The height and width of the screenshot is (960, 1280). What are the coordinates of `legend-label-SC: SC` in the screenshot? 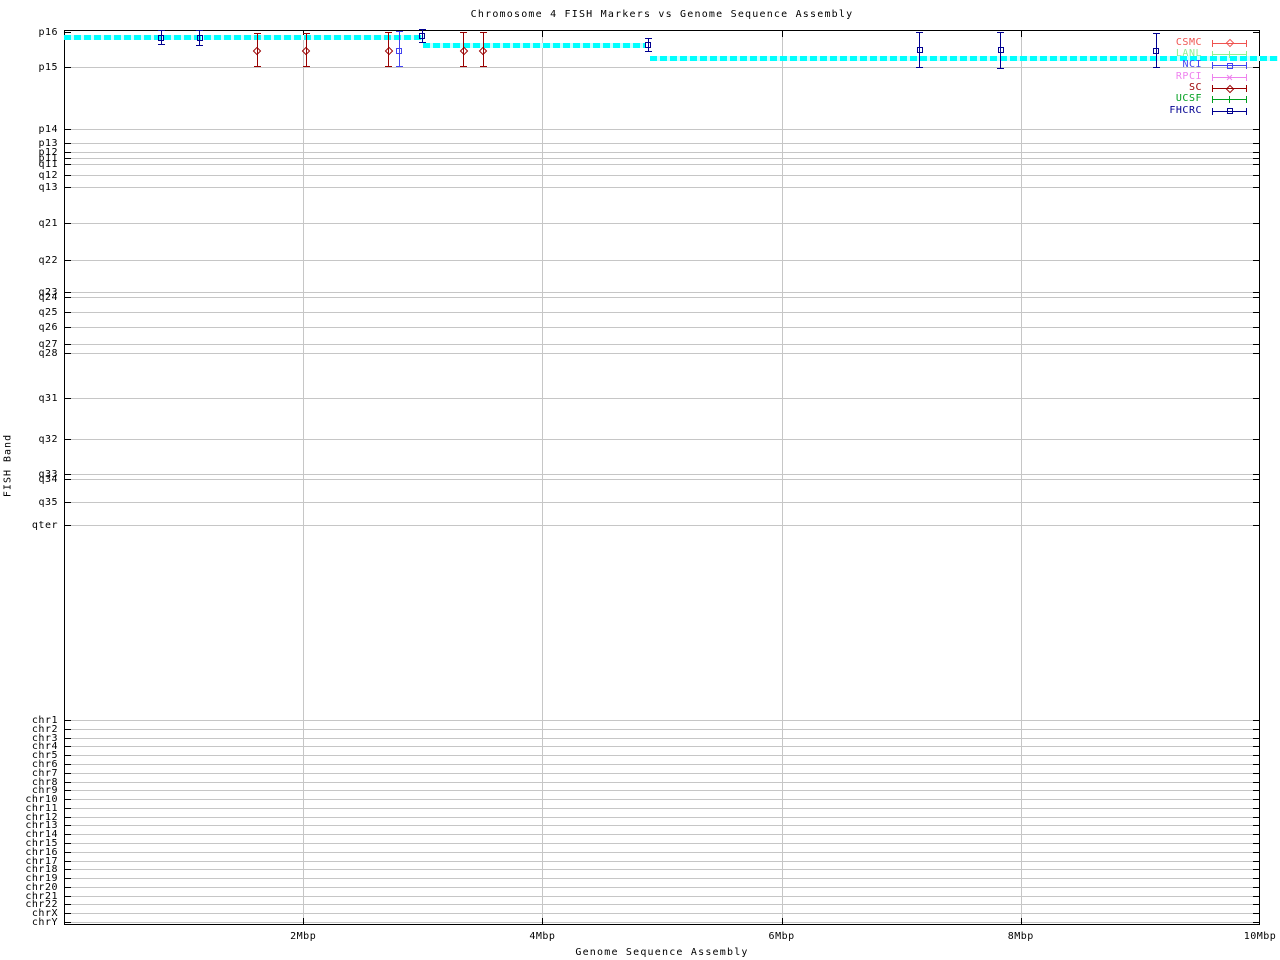 It's located at (1195, 87).